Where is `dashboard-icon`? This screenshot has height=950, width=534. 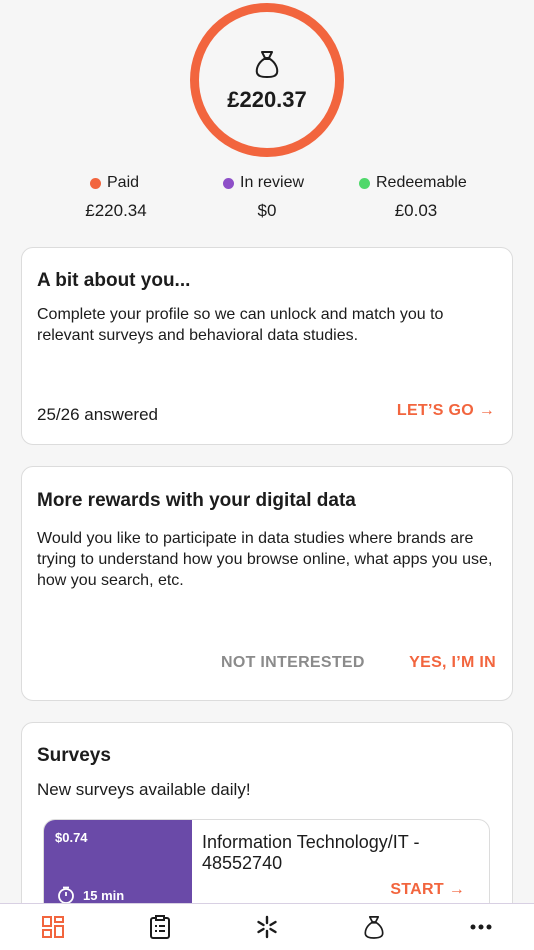 dashboard-icon is located at coordinates (53, 927).